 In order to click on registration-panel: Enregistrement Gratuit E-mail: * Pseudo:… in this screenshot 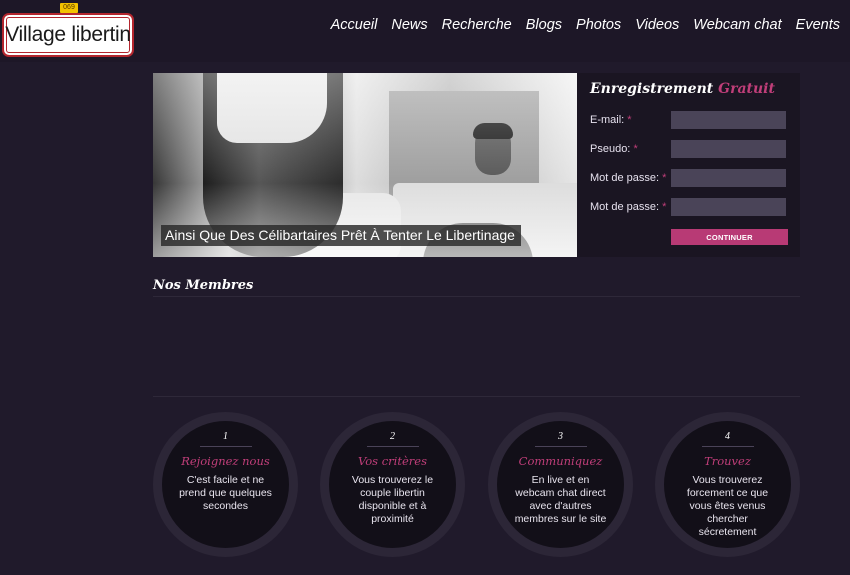, I will do `click(688, 165)`.